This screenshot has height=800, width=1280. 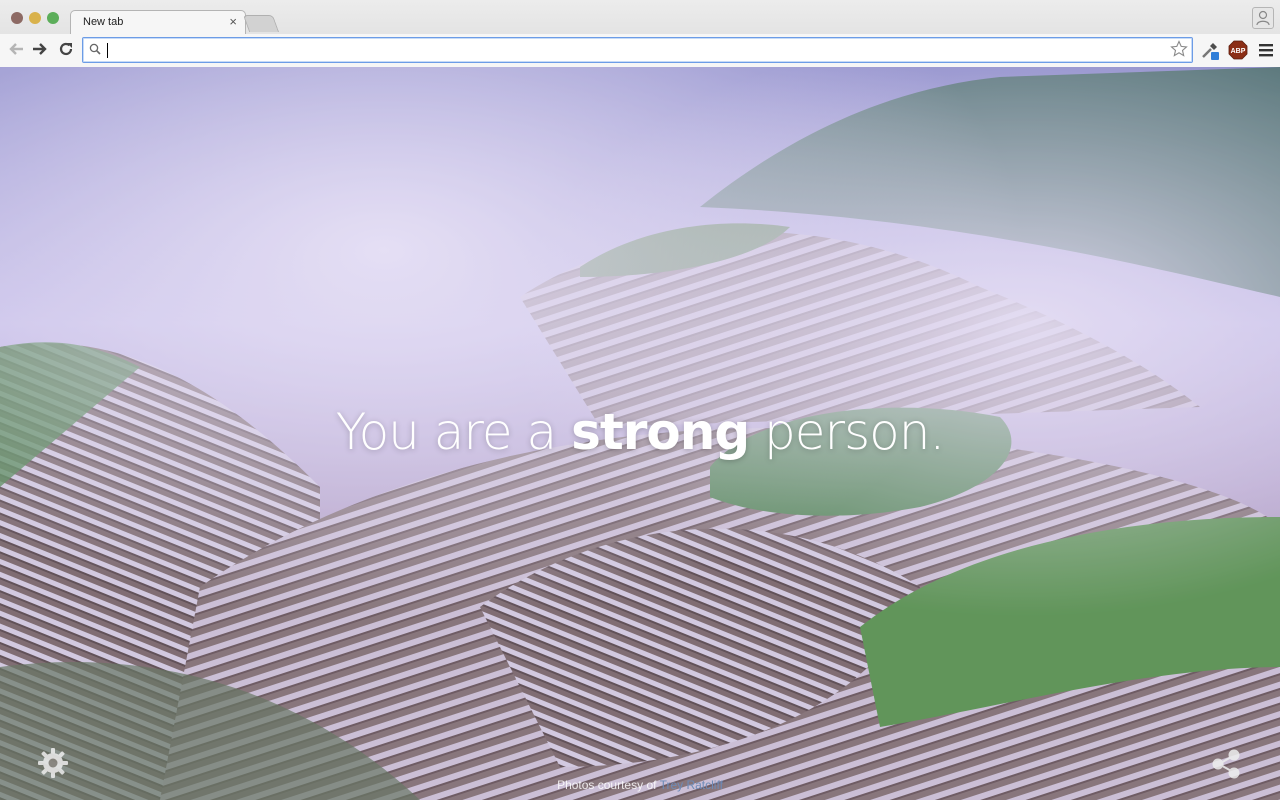 What do you see at coordinates (95, 49) in the screenshot?
I see `search-icon` at bounding box center [95, 49].